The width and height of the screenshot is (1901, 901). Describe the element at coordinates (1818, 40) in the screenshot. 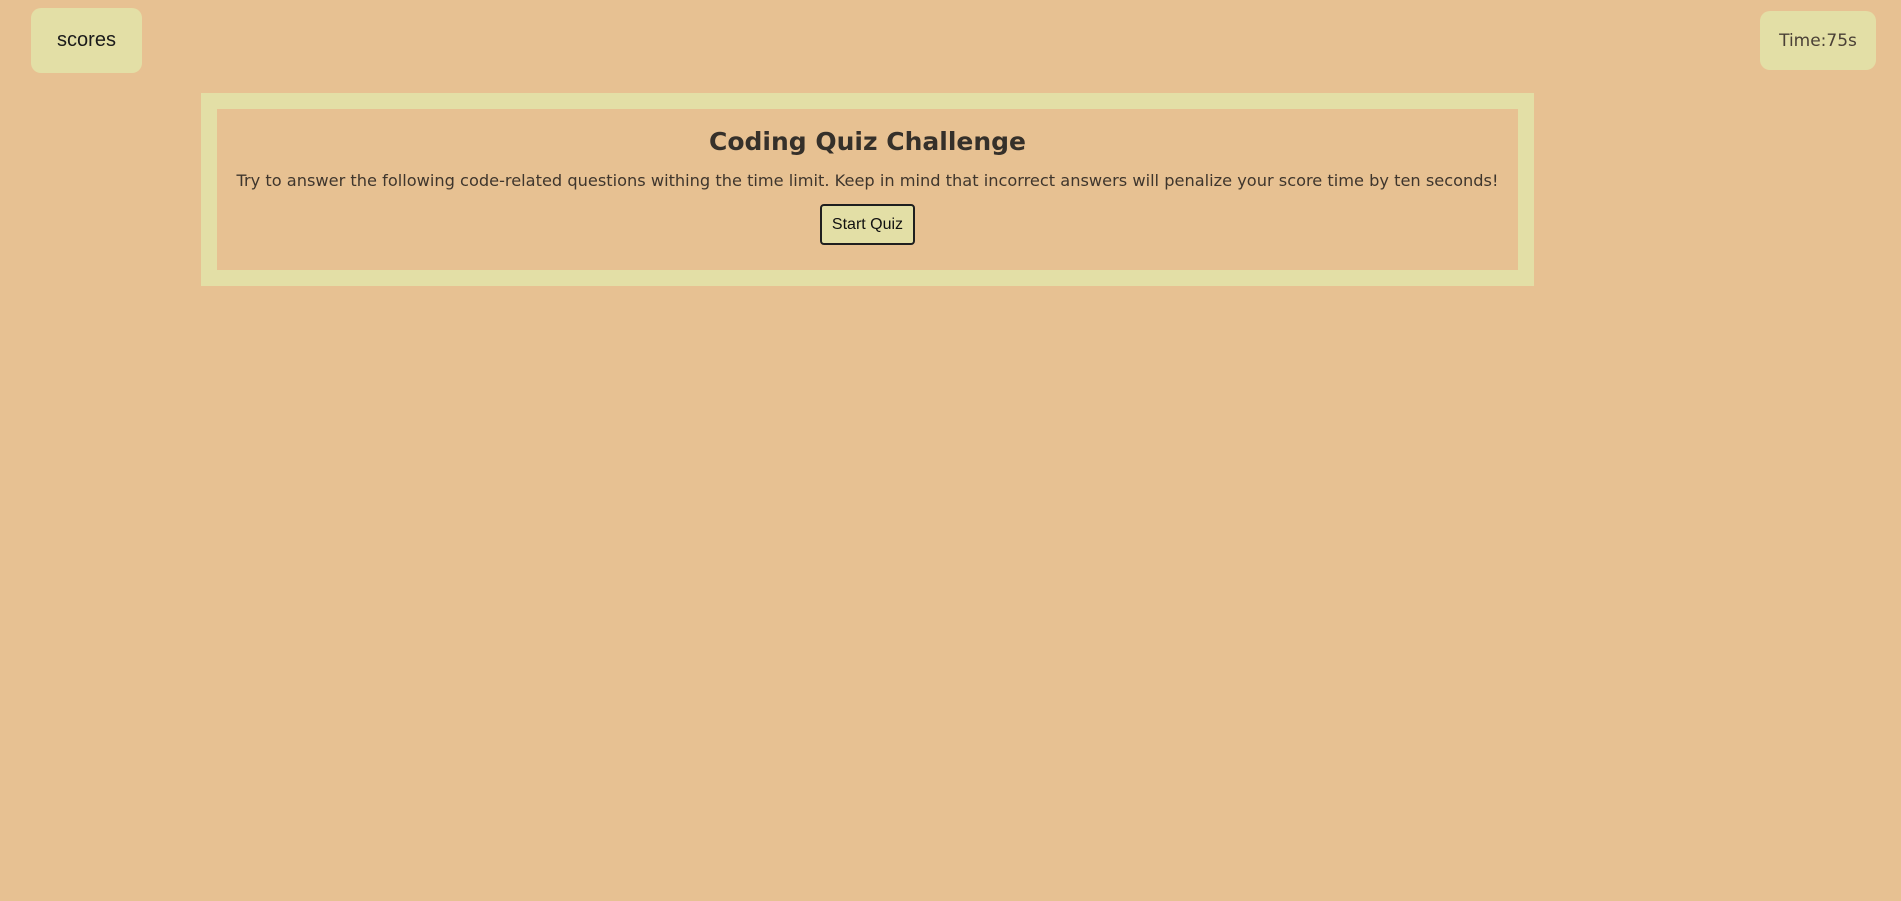

I see `timer-display: Time:75s` at that location.